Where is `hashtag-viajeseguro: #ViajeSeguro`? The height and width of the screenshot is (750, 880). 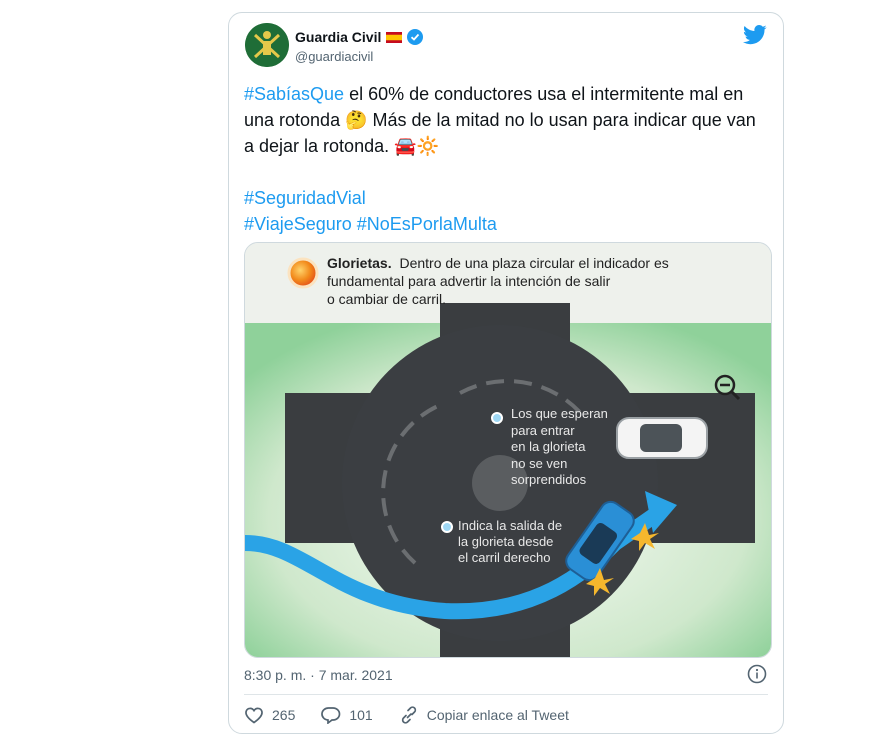 hashtag-viajeseguro: #ViajeSeguro is located at coordinates (298, 224).